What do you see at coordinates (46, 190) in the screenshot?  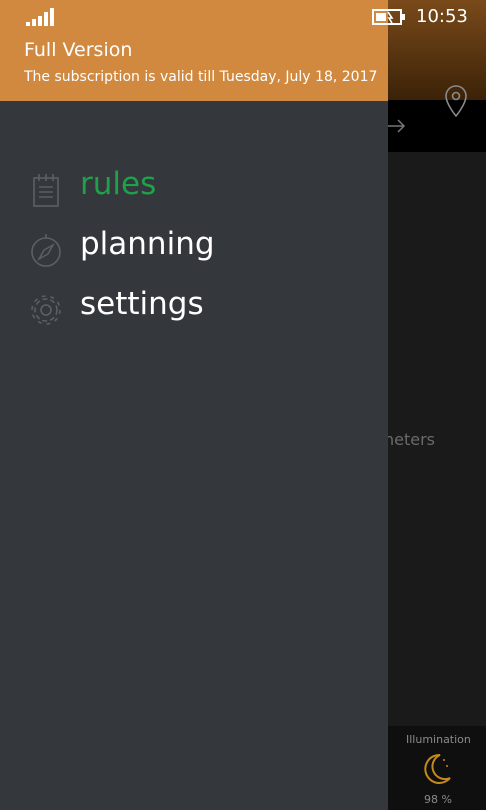 I see `notepad-icon` at bounding box center [46, 190].